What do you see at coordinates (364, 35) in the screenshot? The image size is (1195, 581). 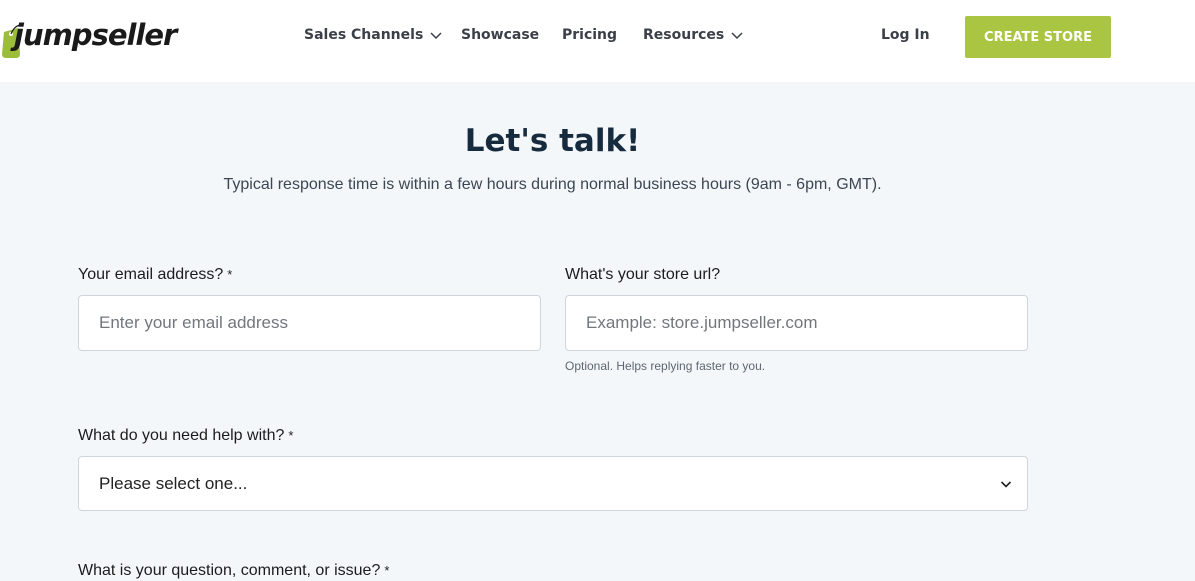 I see `nav-sales-channels-label: Sales Channels` at bounding box center [364, 35].